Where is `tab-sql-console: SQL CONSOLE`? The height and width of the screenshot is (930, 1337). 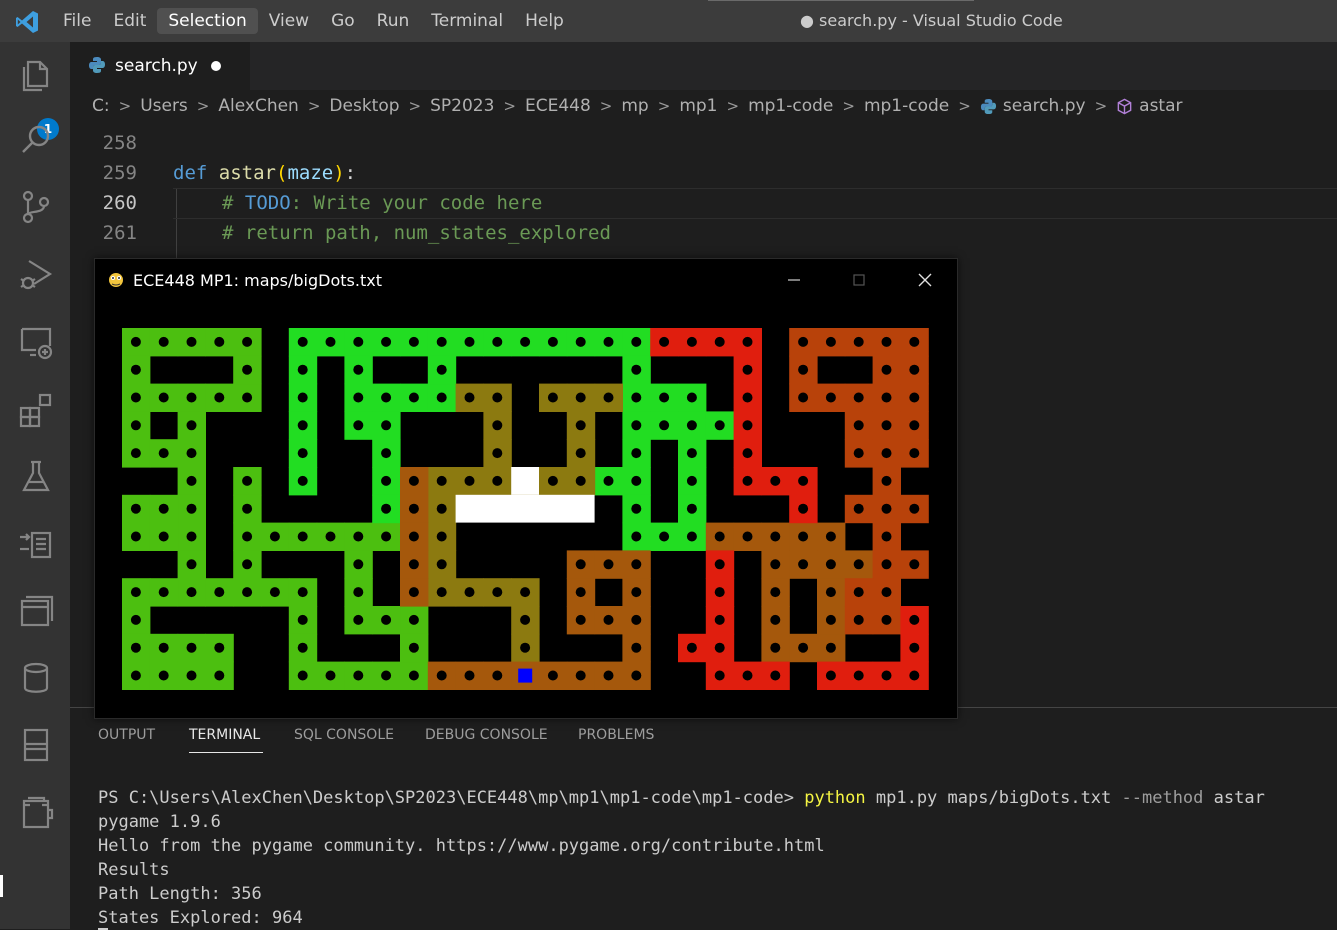
tab-sql-console: SQL CONSOLE is located at coordinates (344, 735).